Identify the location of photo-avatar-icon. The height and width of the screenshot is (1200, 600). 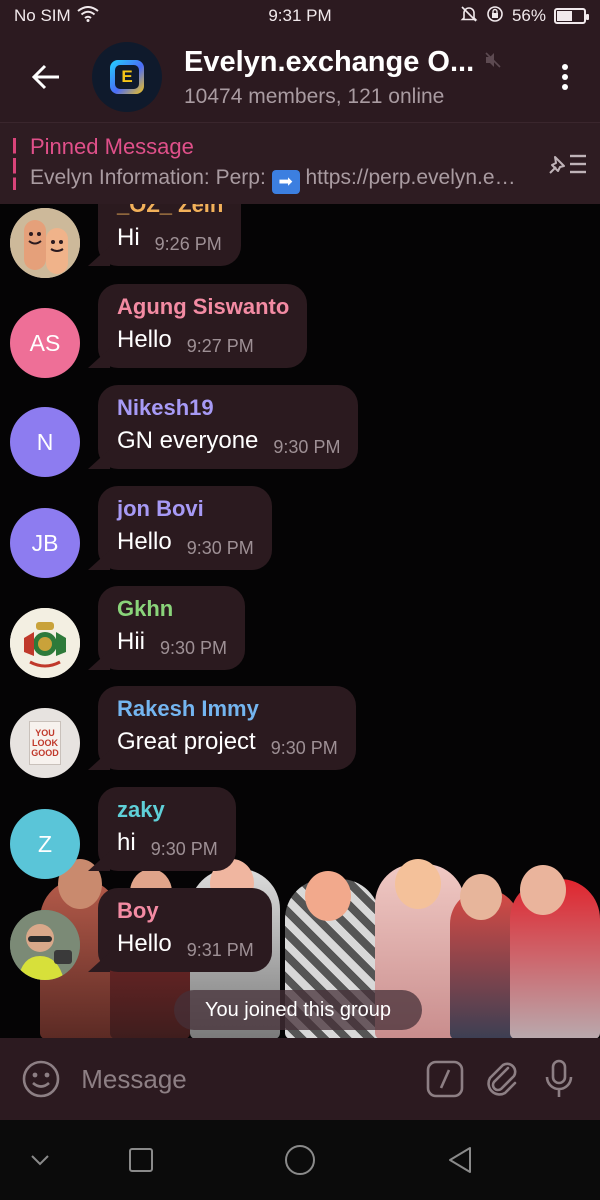
(45, 945).